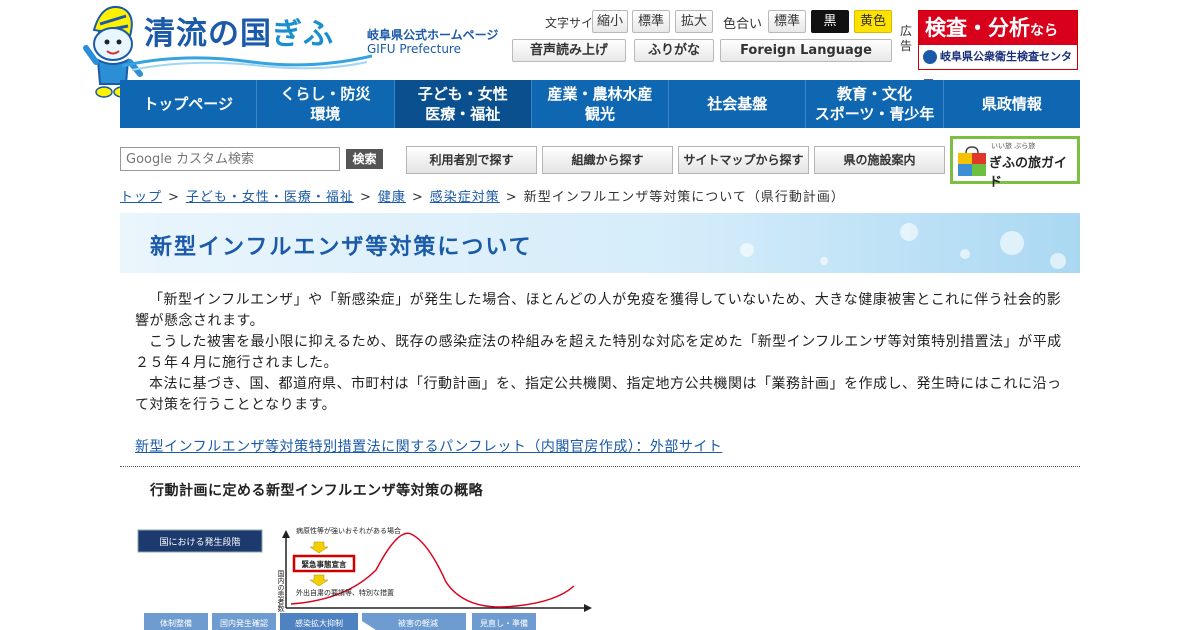  Describe the element at coordinates (244, 623) in the screenshot. I see `phase-label: 国内発生確認` at that location.